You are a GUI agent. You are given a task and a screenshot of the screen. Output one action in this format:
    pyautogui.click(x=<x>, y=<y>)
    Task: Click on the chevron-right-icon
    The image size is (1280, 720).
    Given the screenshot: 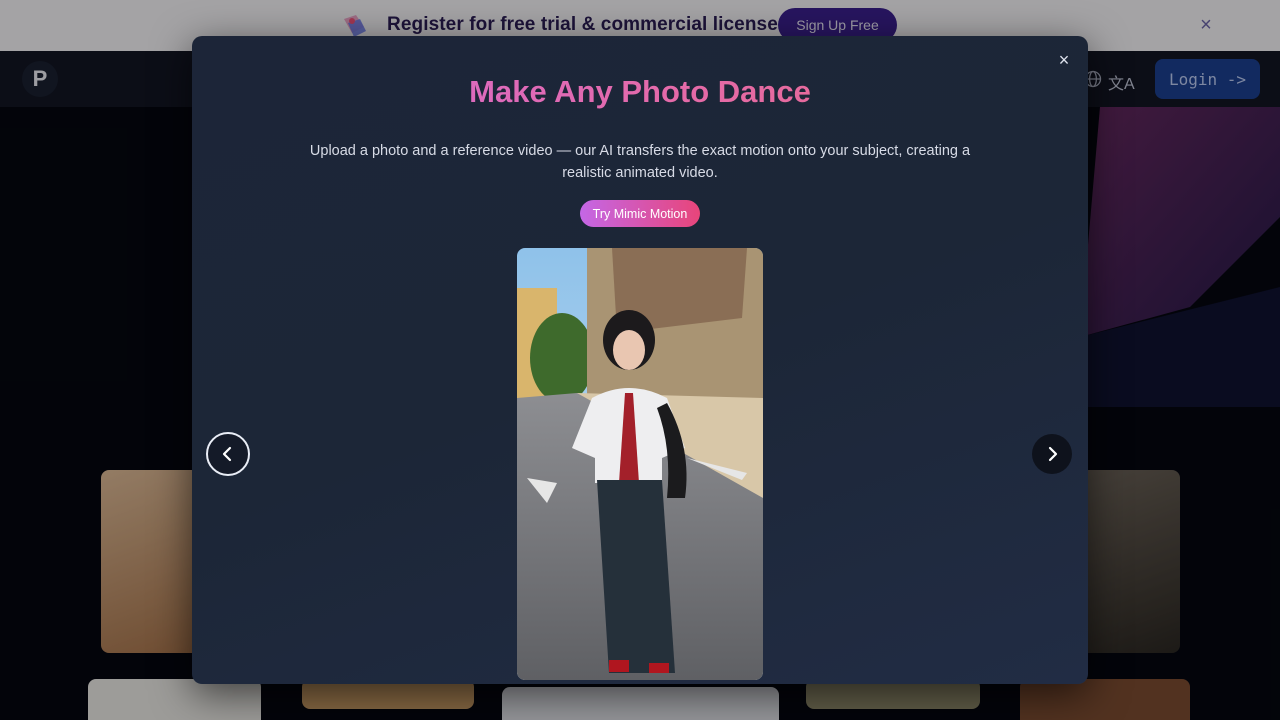 What is the action you would take?
    pyautogui.click(x=1053, y=454)
    